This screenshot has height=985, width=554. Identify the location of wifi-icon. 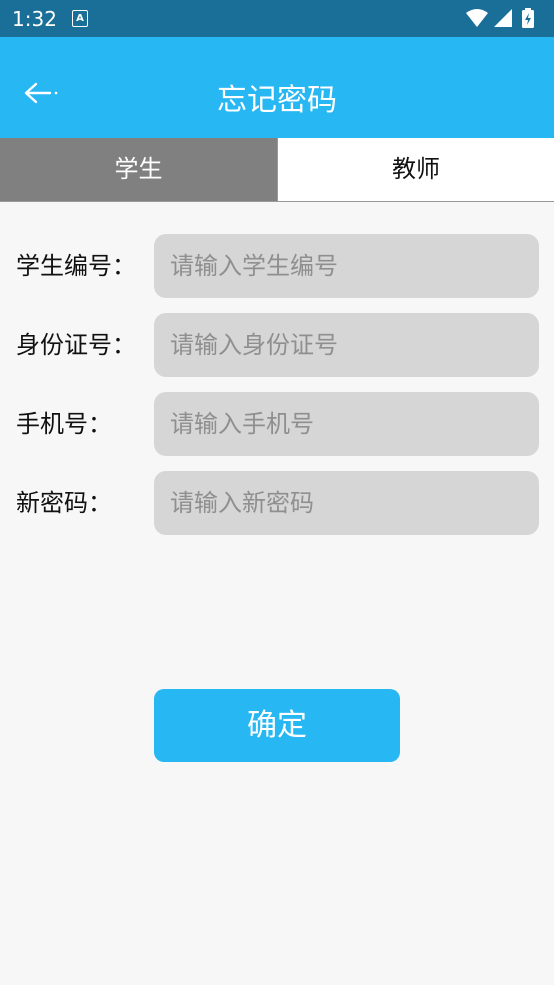
(477, 18).